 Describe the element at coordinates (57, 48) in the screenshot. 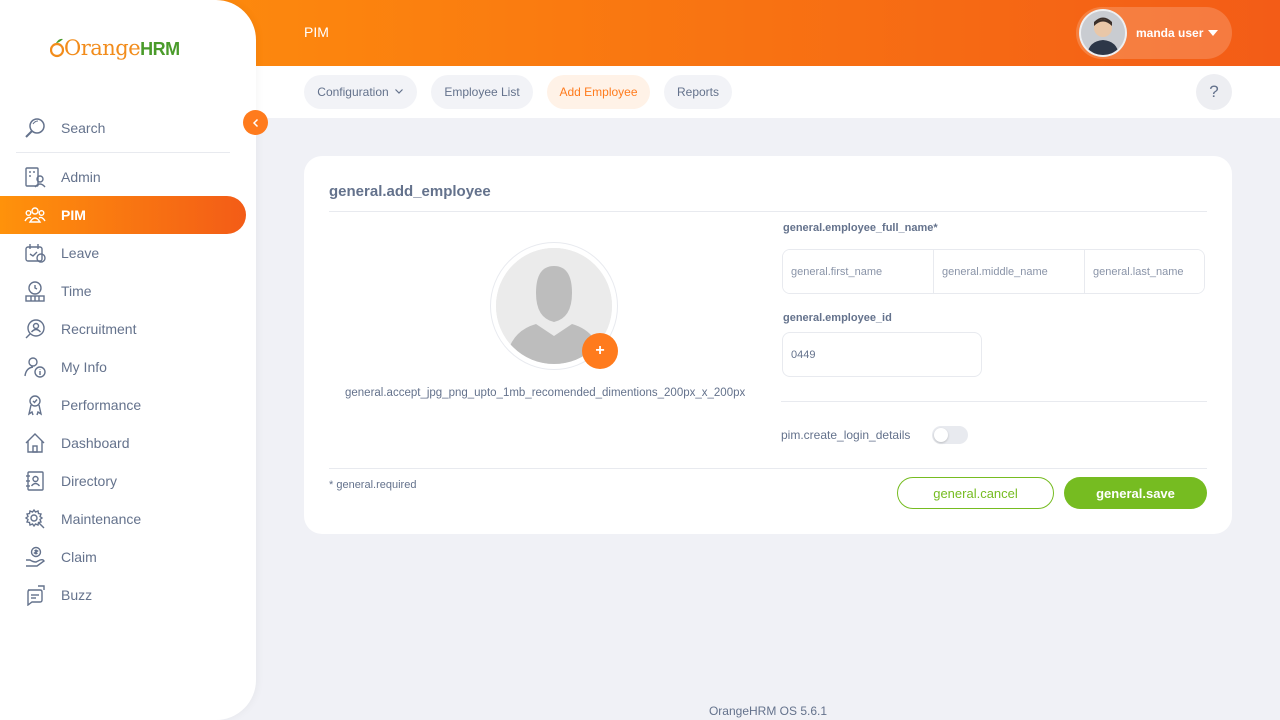

I see `orange-logo-icon` at that location.